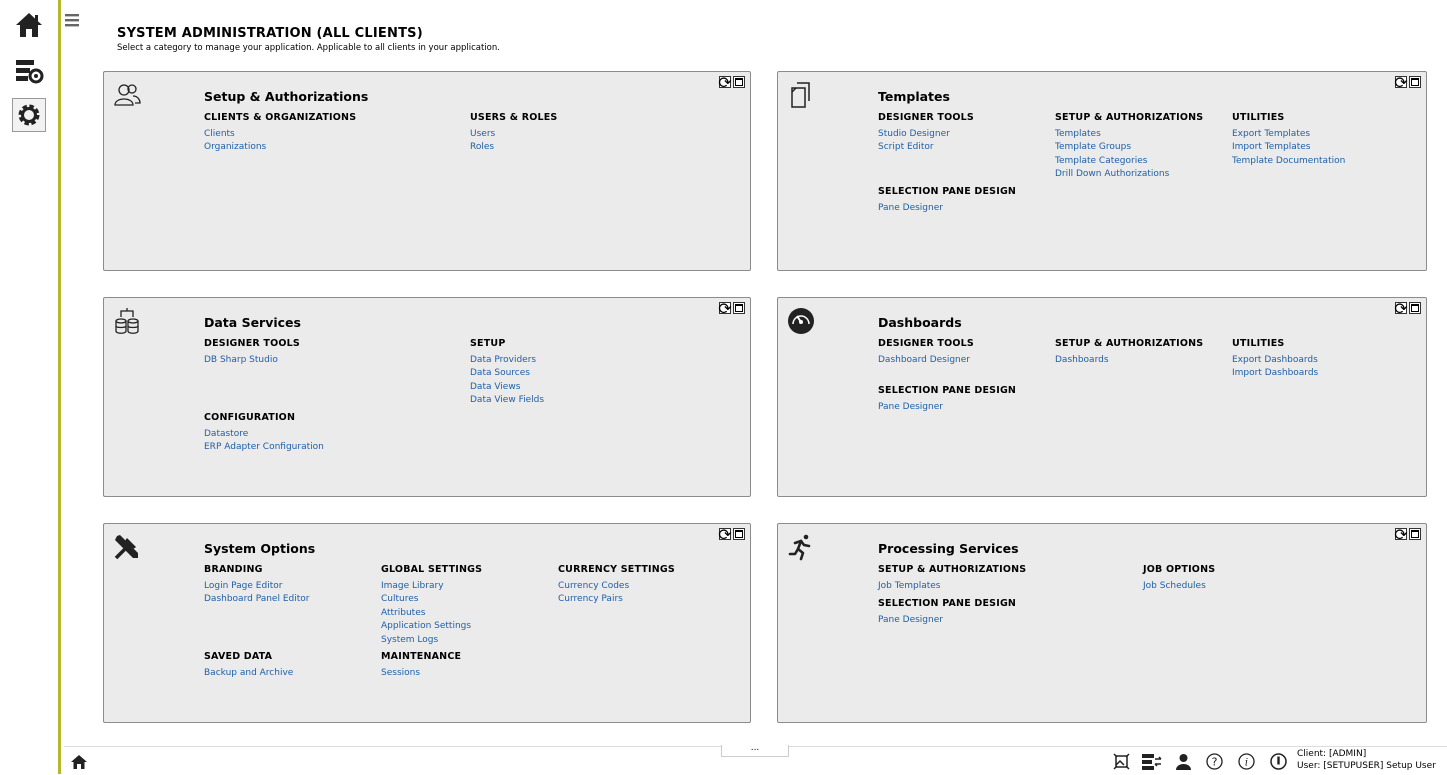 Image resolution: width=1447 pixels, height=775 pixels. What do you see at coordinates (431, 586) in the screenshot?
I see `link-image-library: Image Library` at bounding box center [431, 586].